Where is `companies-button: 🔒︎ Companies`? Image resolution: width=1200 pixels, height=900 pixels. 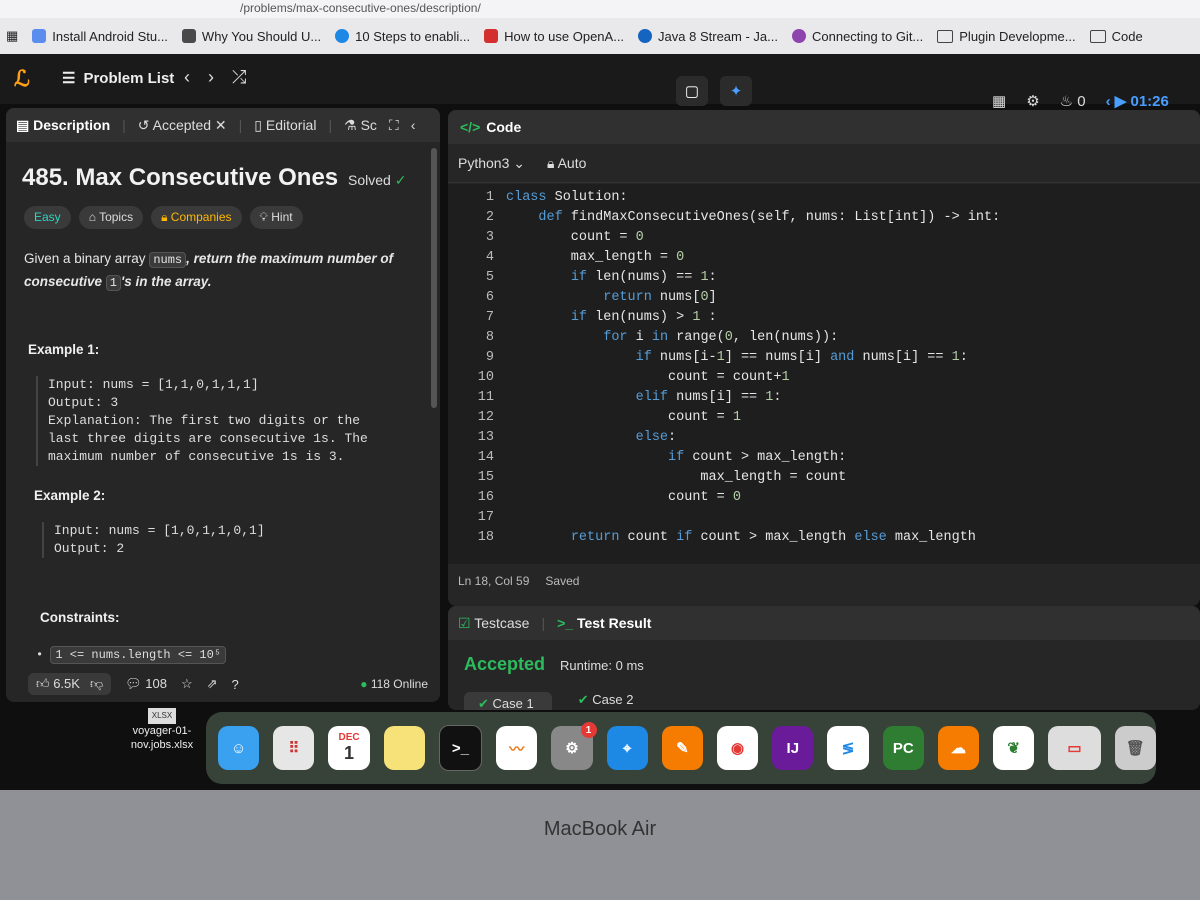 companies-button: 🔒︎ Companies is located at coordinates (196, 217).